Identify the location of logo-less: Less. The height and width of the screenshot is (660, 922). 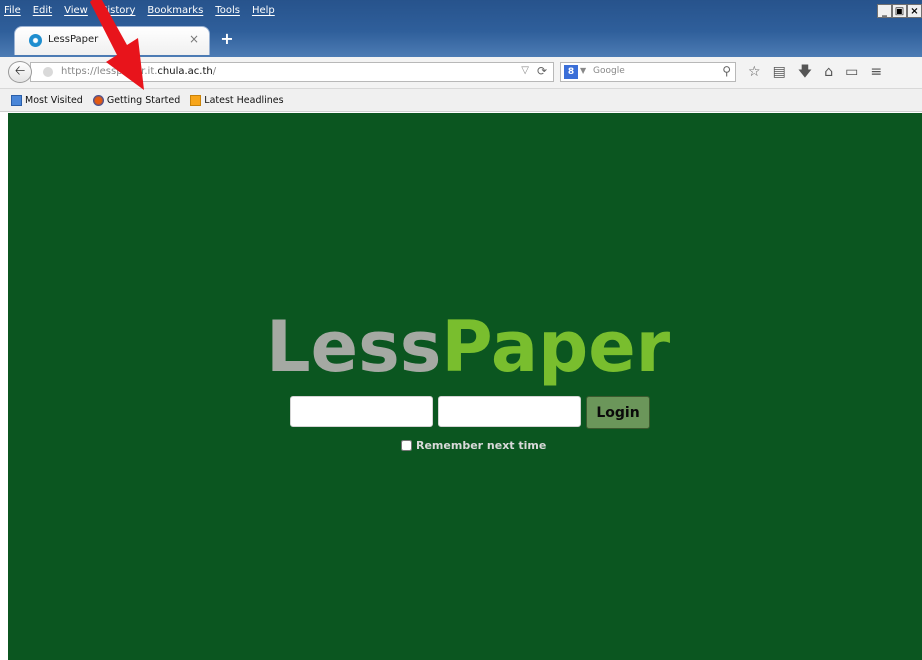
(354, 347).